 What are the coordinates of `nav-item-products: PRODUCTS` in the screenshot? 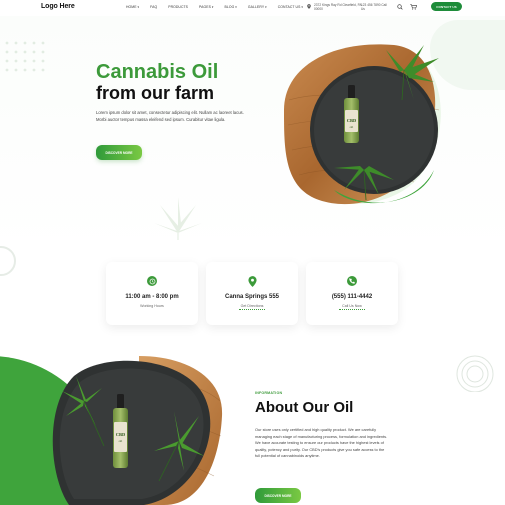 It's located at (178, 7).